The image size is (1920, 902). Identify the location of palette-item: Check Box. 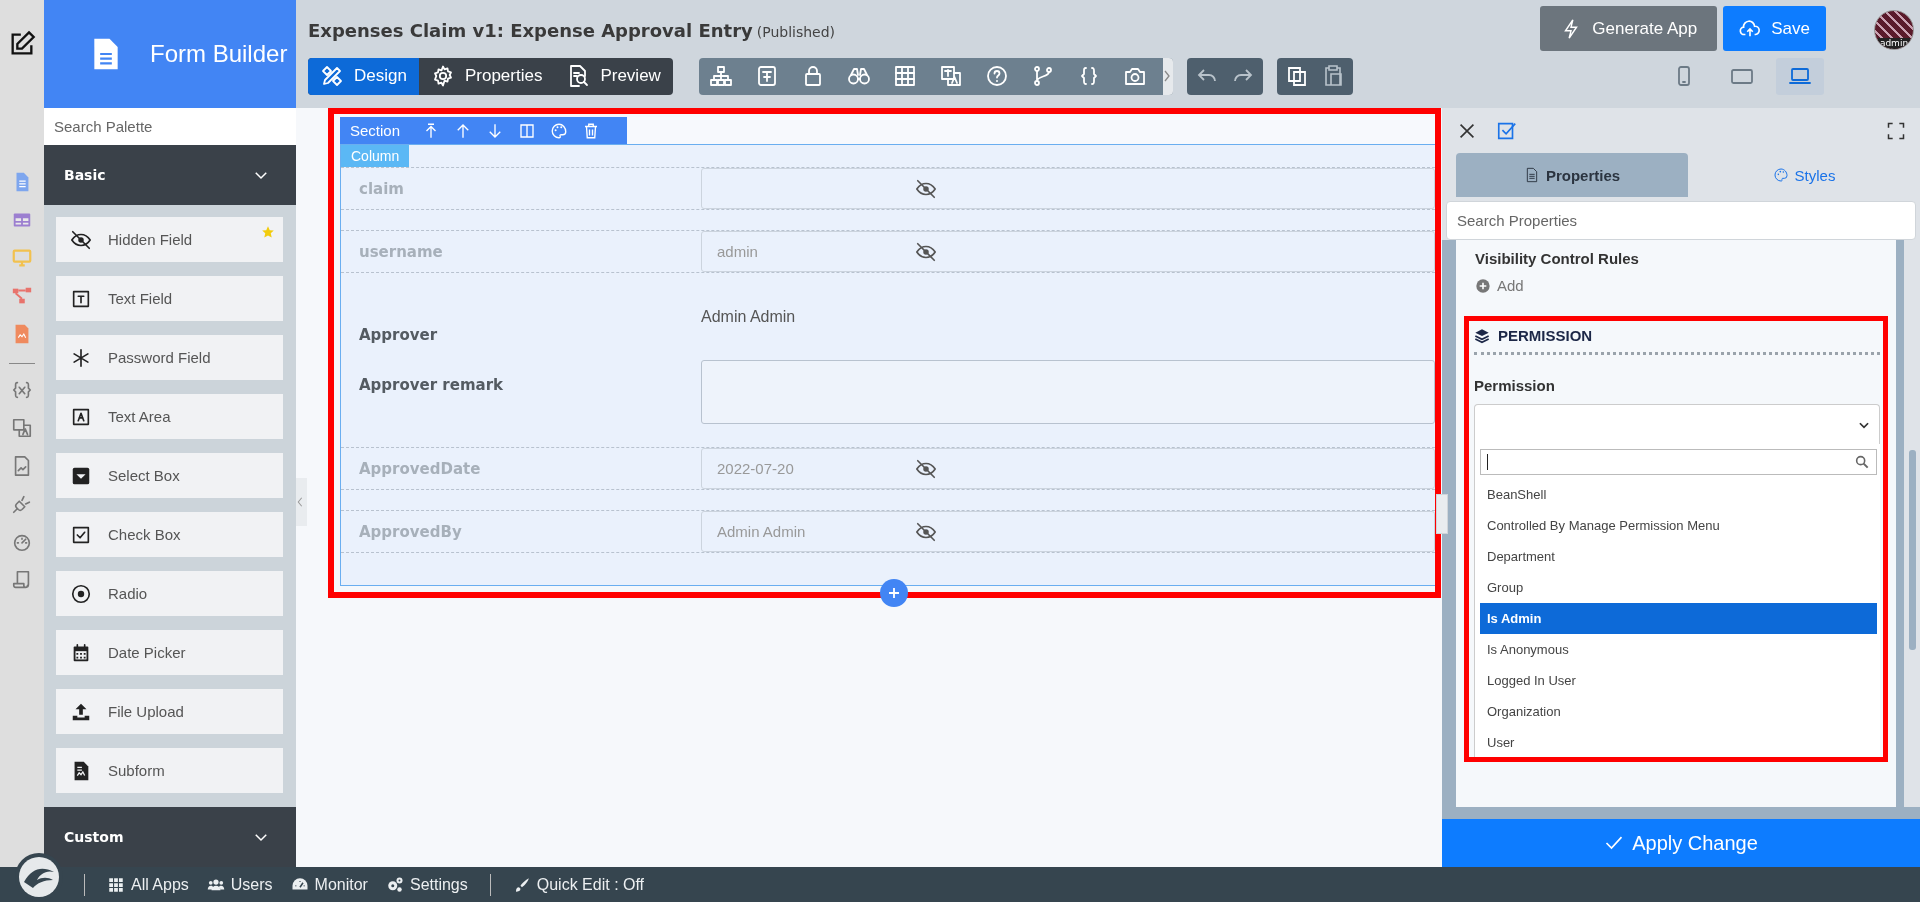
(169, 534).